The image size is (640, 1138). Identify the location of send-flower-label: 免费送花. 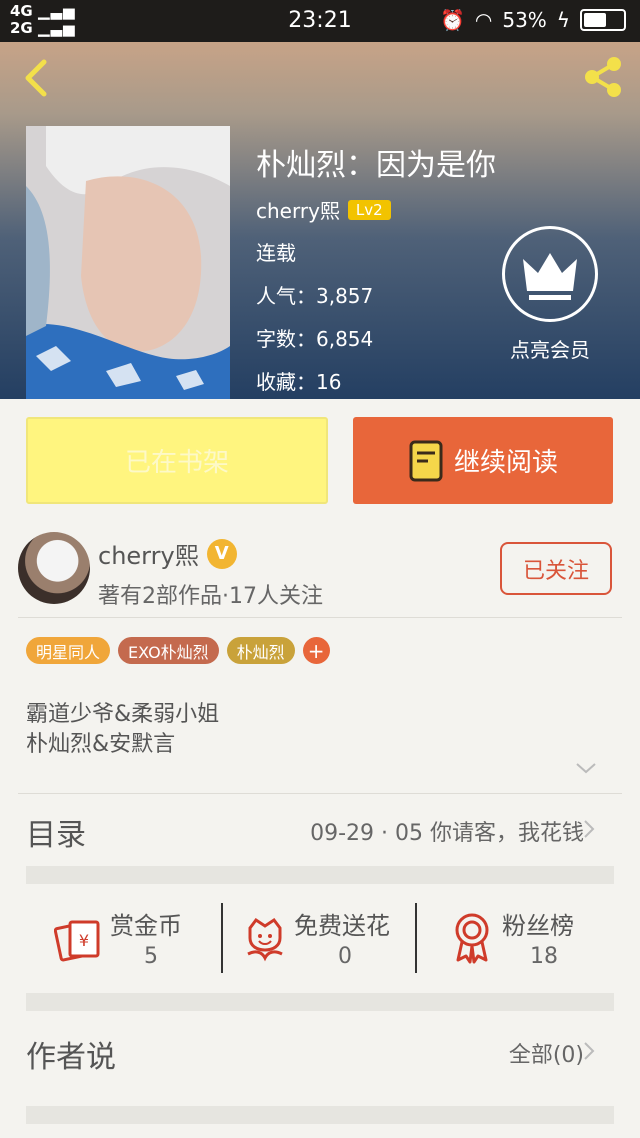
(342, 926).